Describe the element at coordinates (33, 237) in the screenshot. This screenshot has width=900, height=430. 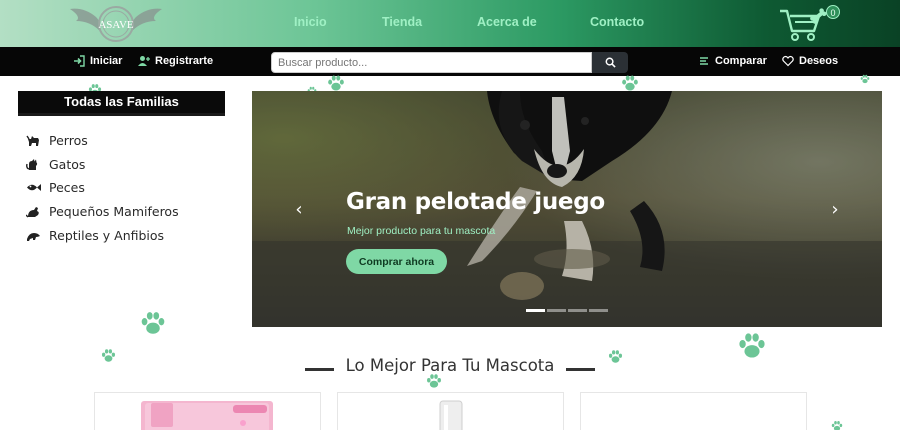
I see `reptile-icon` at that location.